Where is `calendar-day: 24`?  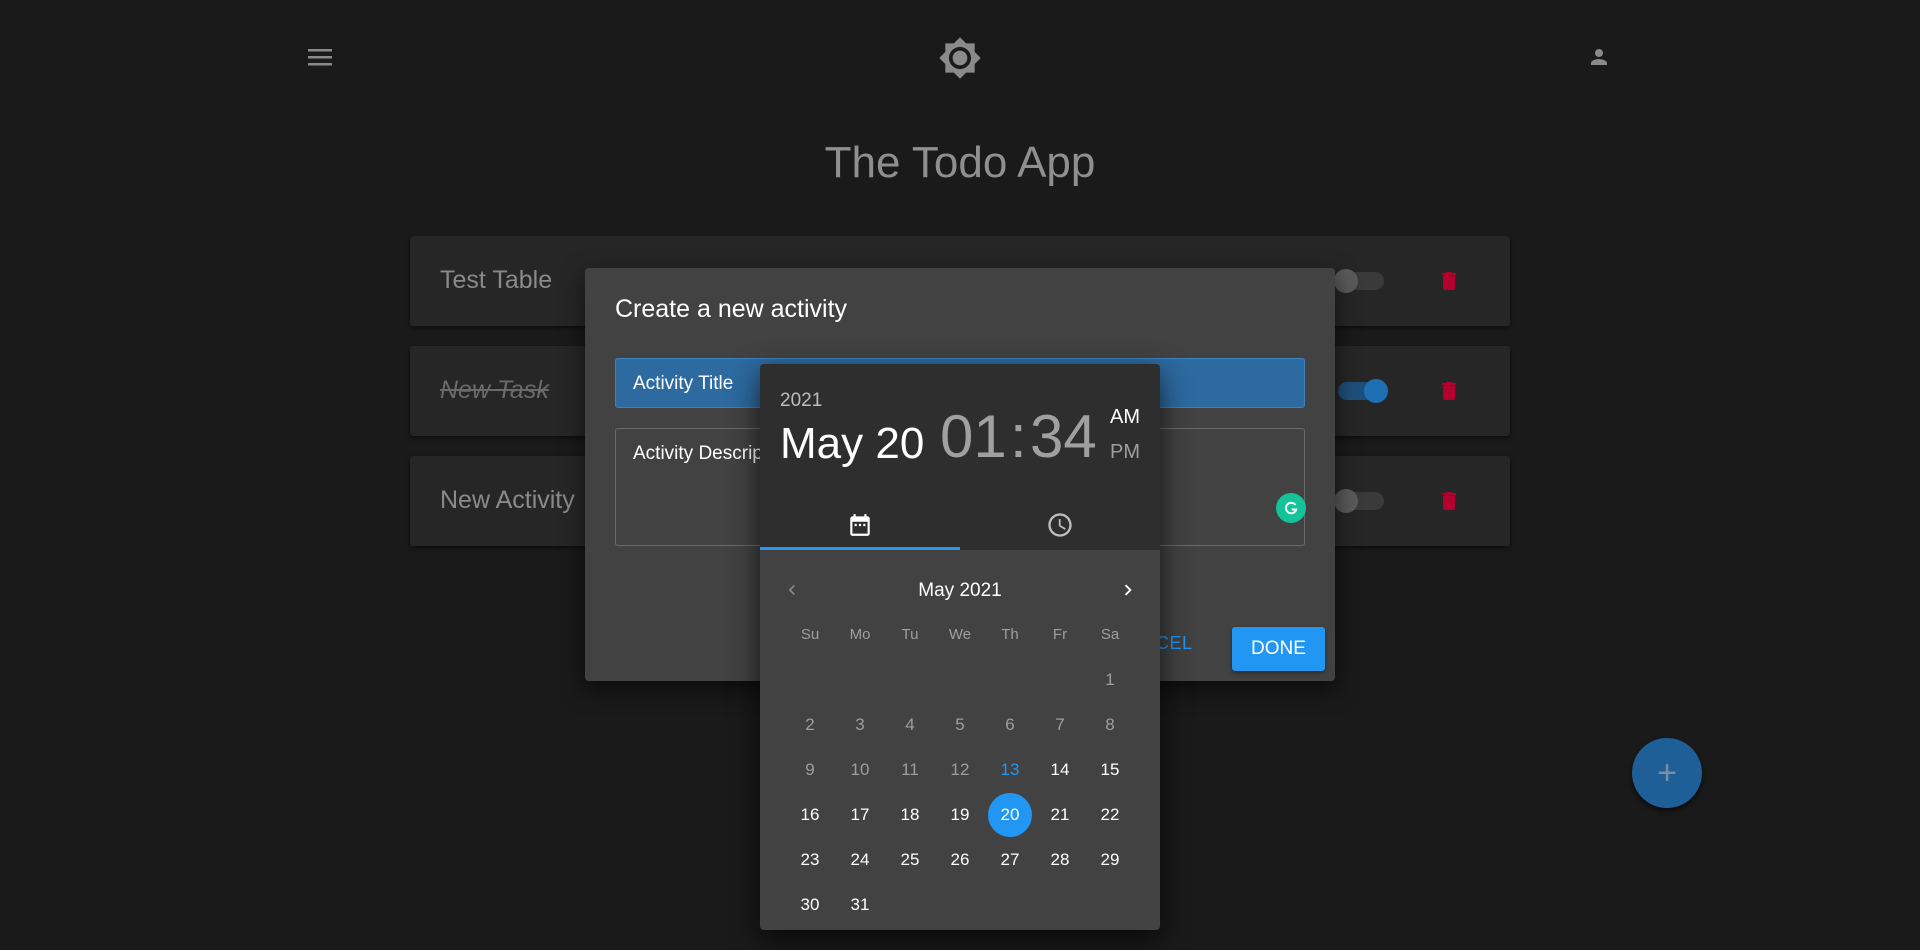
calendar-day: 24 is located at coordinates (860, 859).